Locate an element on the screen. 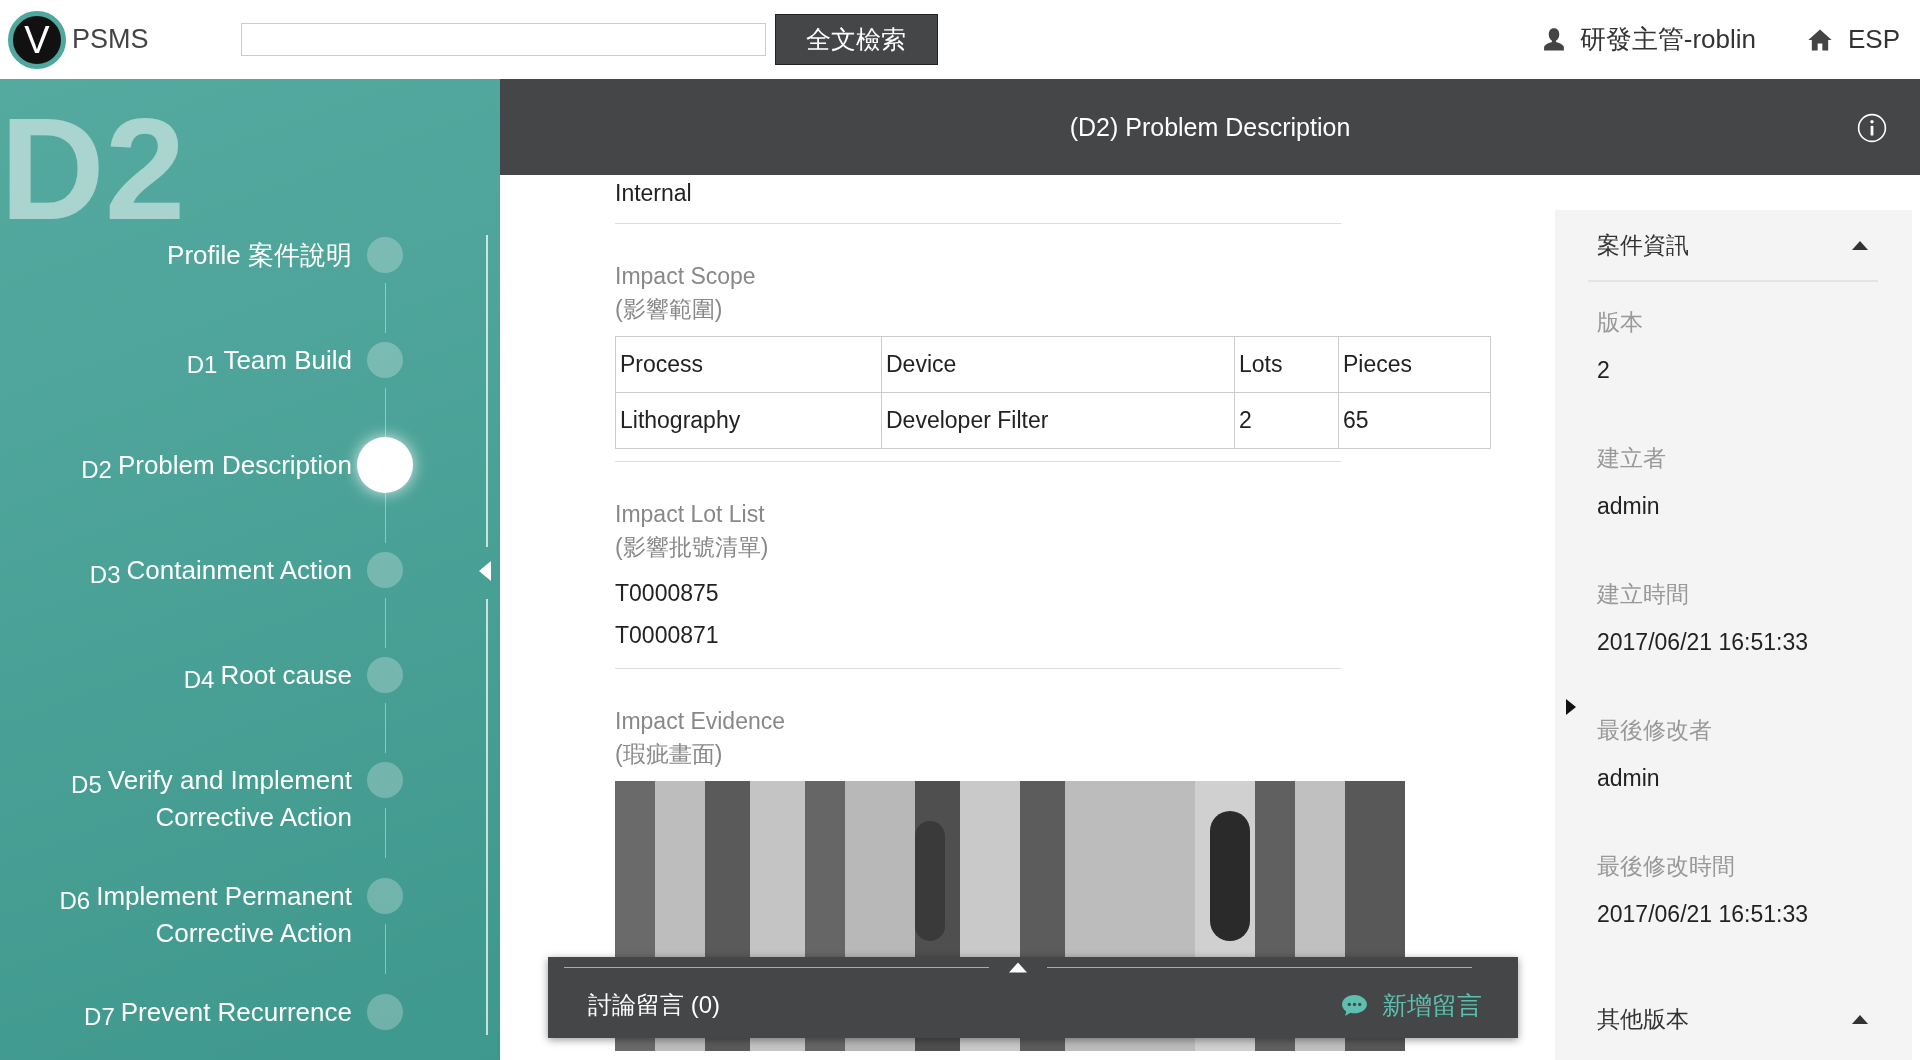  section-title: Impact Scope is located at coordinates (686, 276).